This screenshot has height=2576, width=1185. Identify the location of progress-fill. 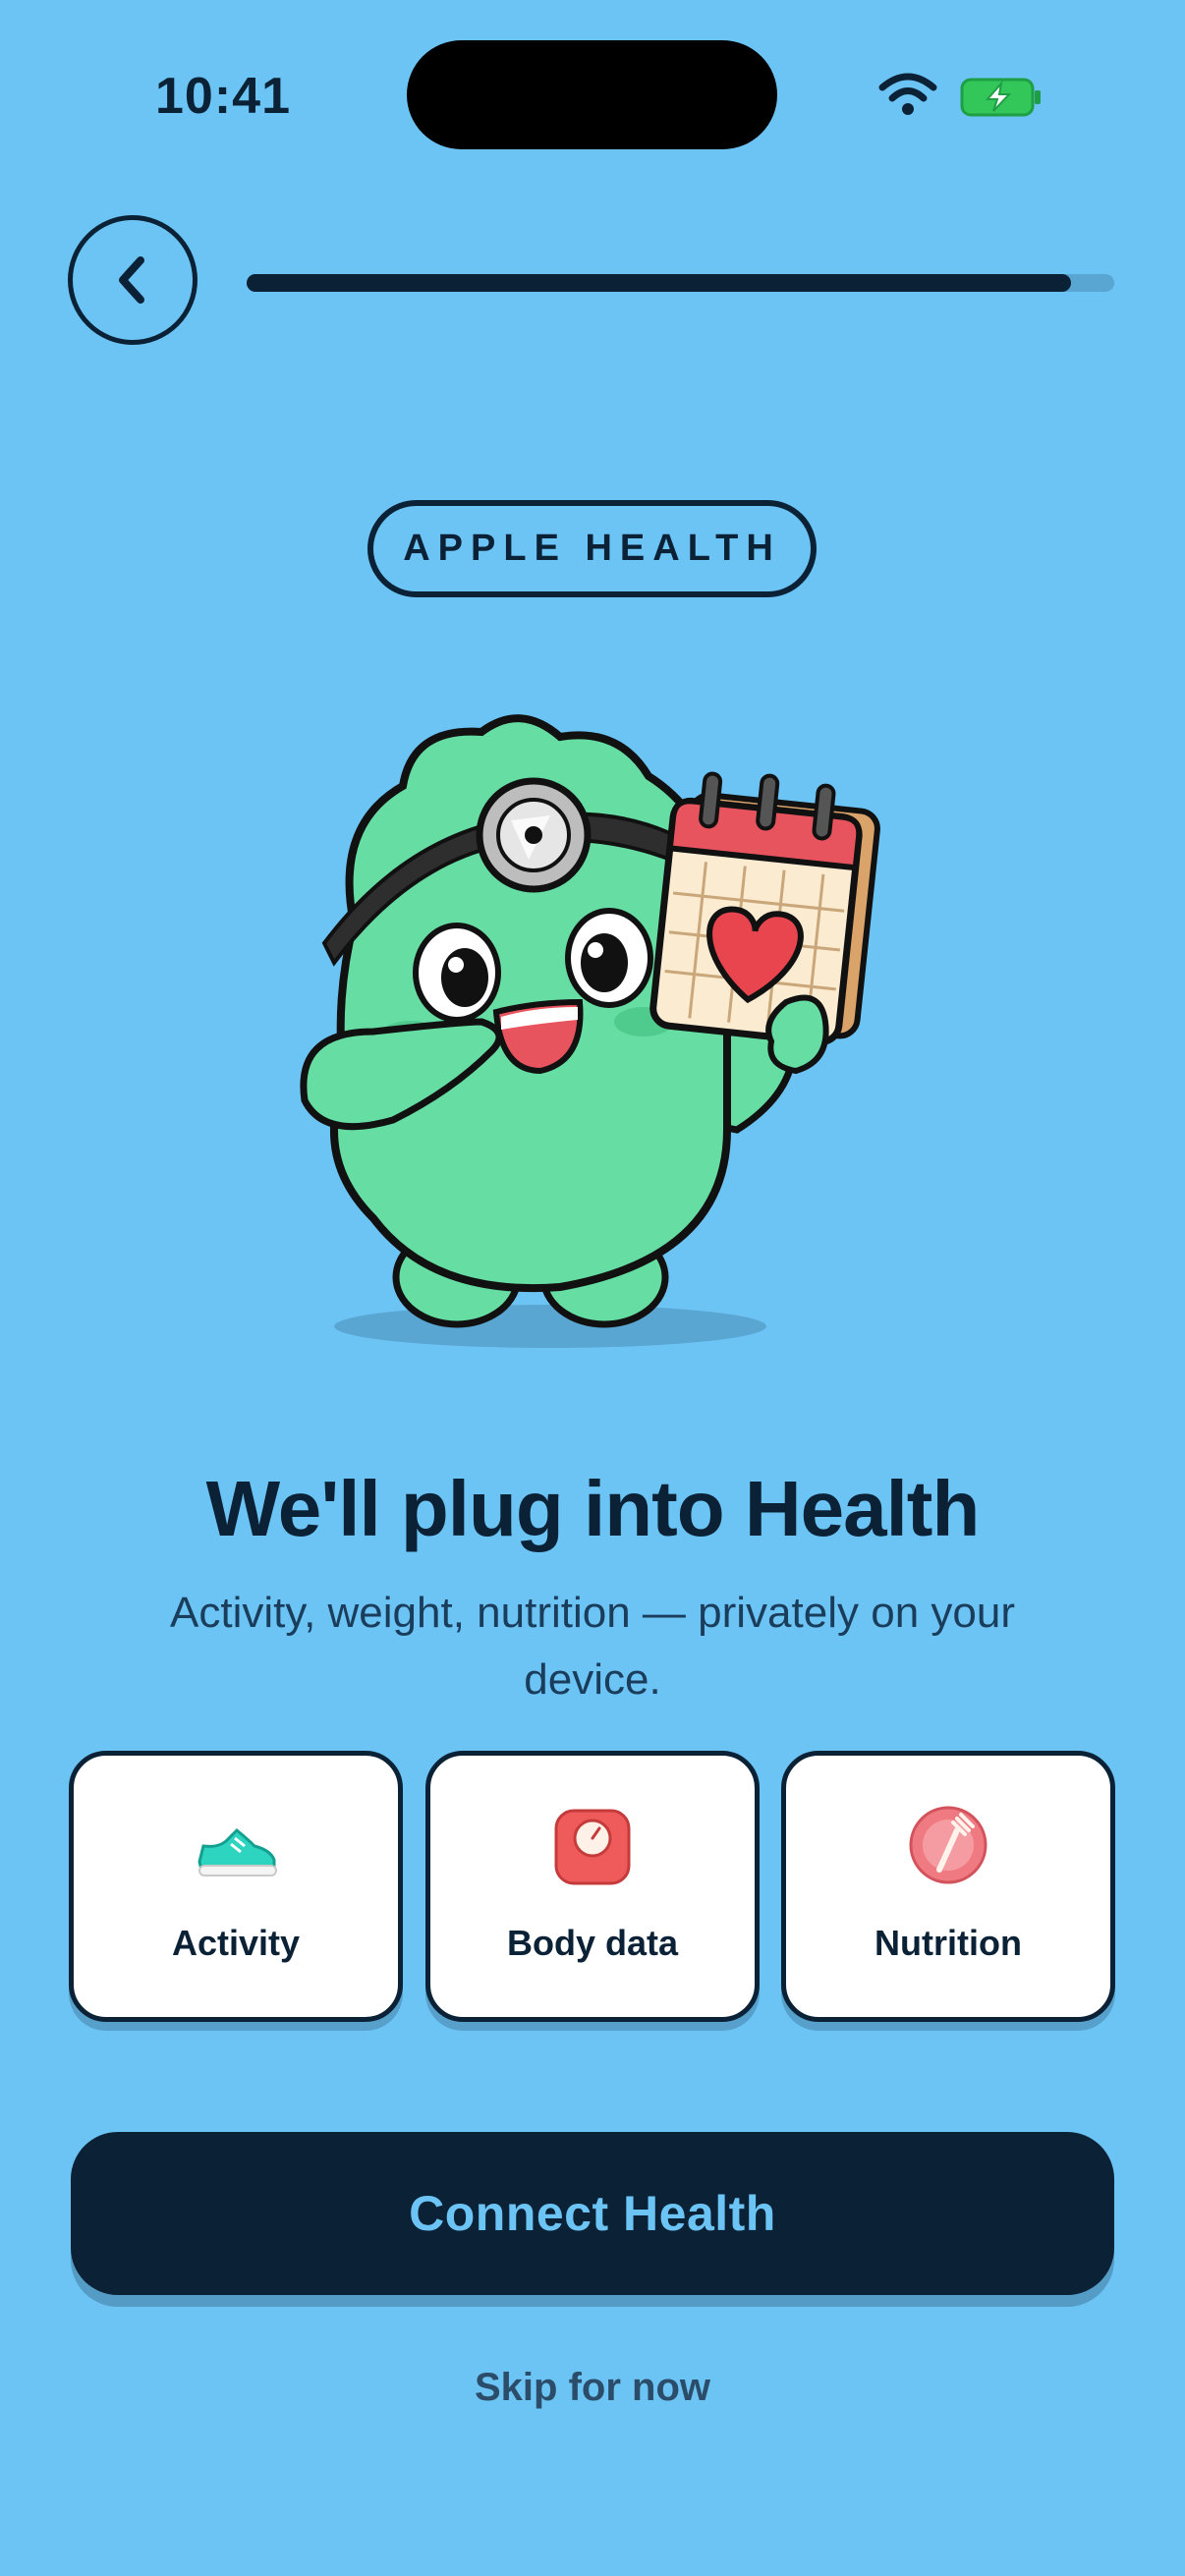
(659, 283).